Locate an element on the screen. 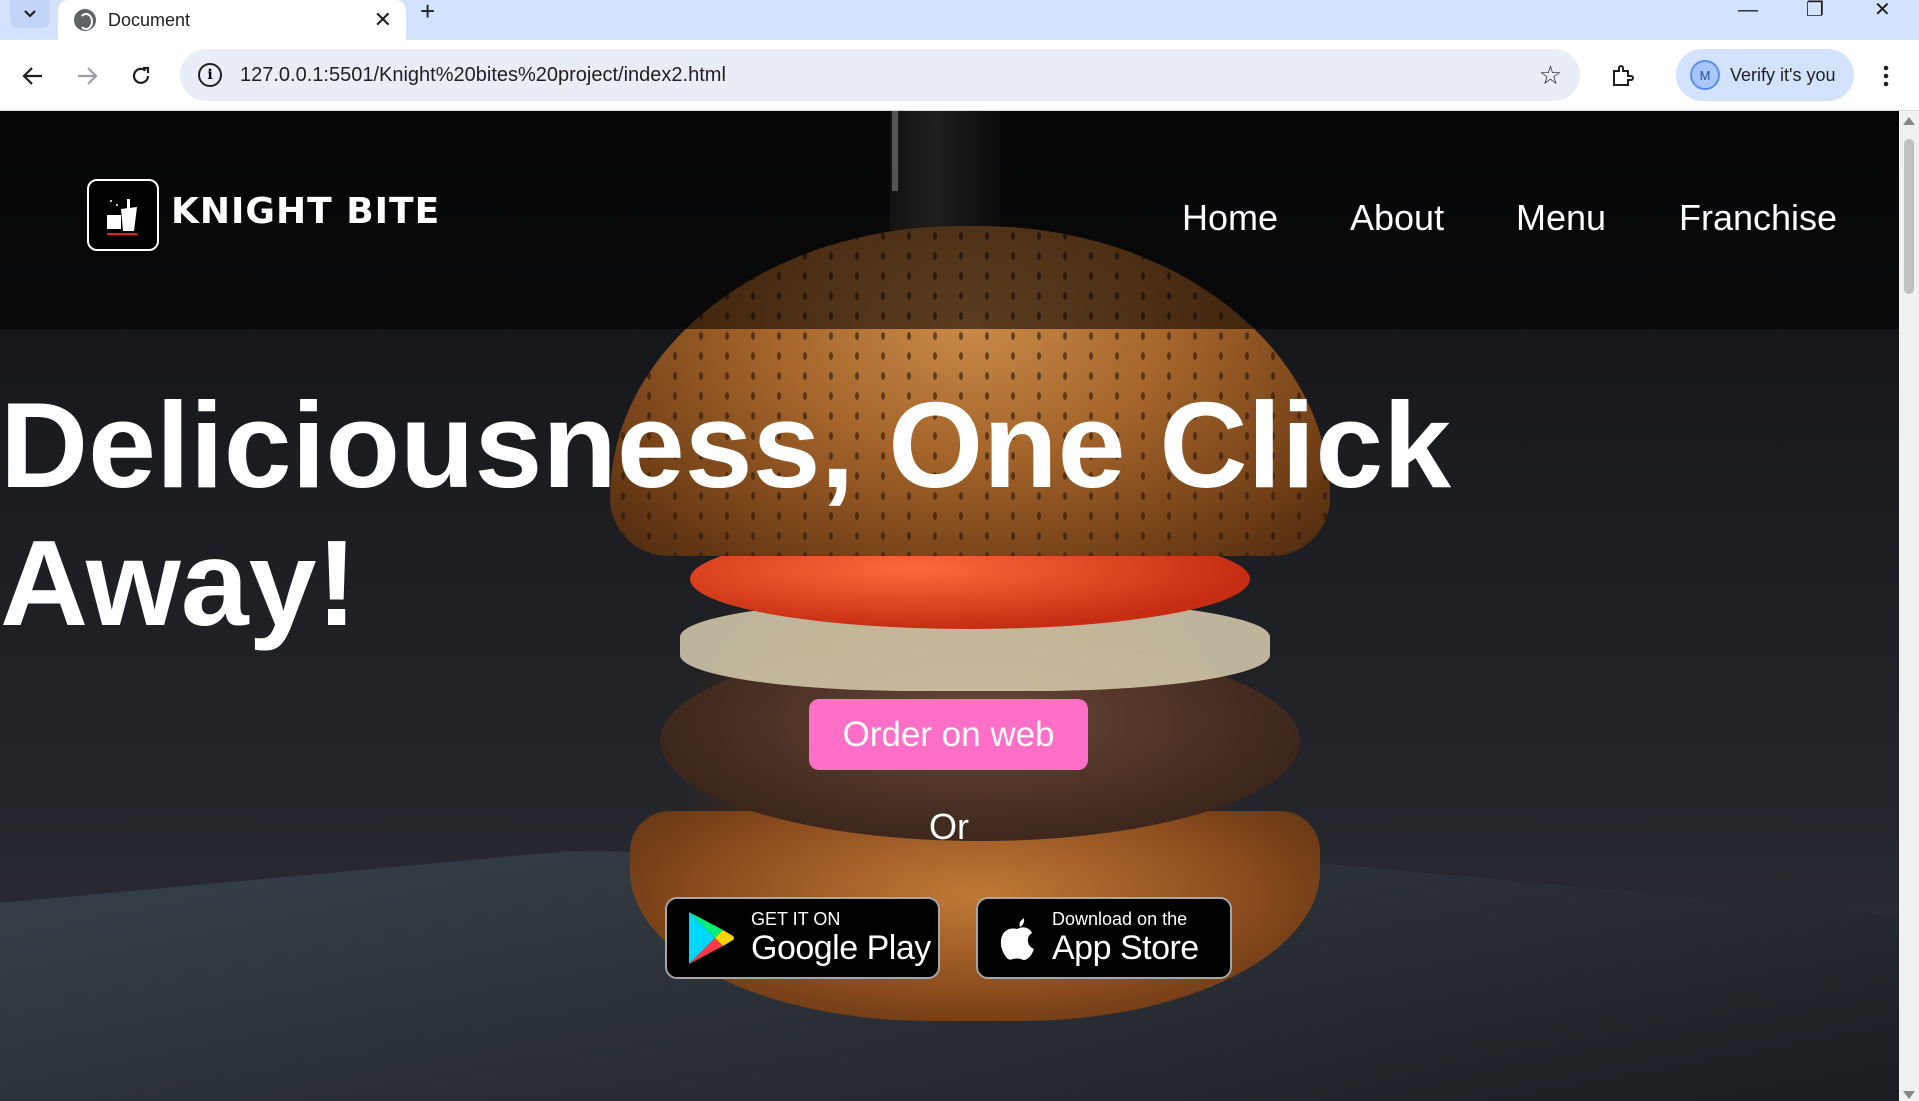  extensions-puzzle-icon is located at coordinates (1622, 76).